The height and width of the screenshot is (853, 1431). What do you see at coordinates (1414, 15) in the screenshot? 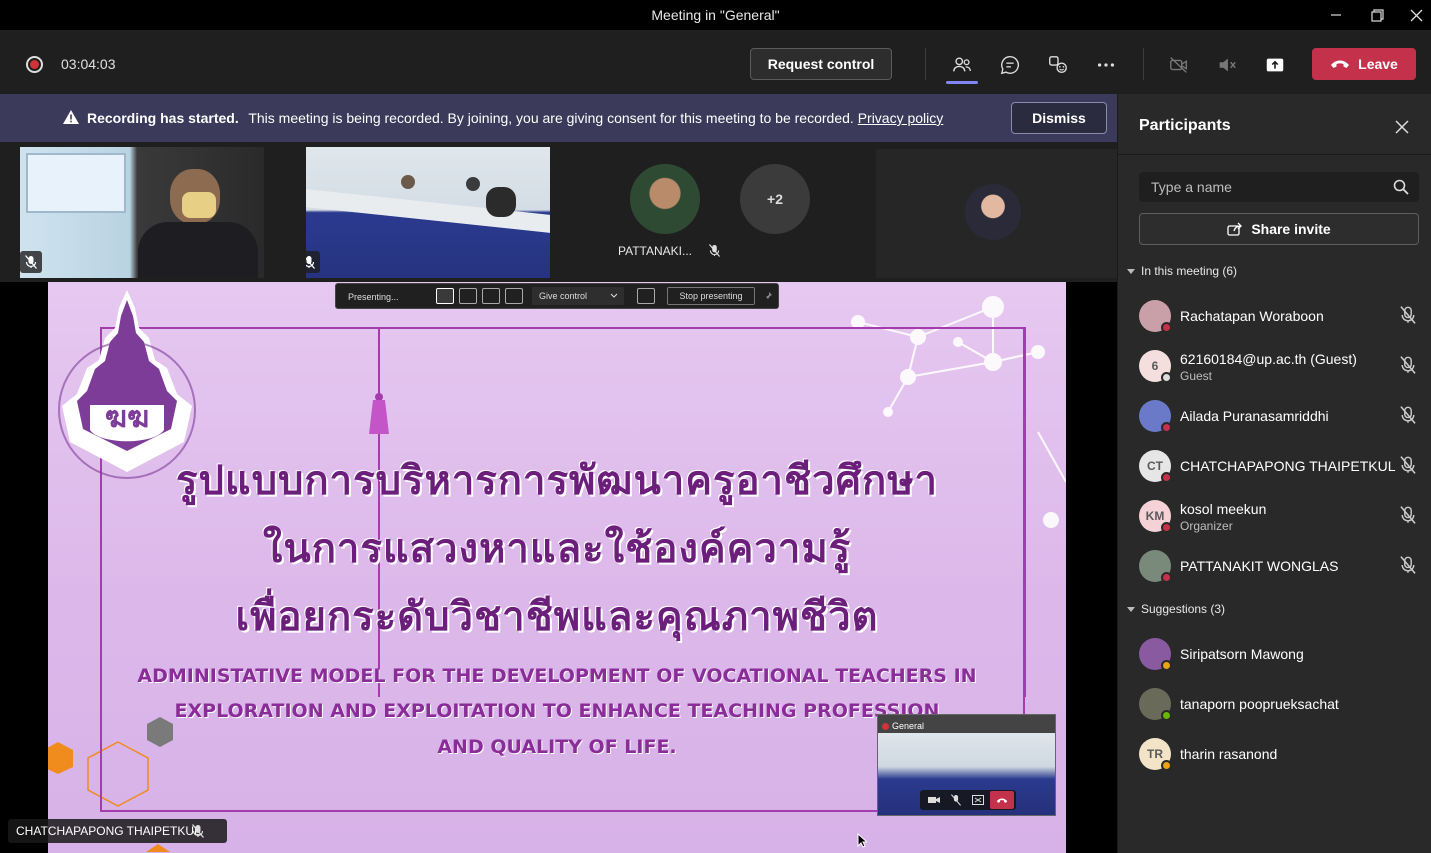
I see `close-window-icon` at bounding box center [1414, 15].